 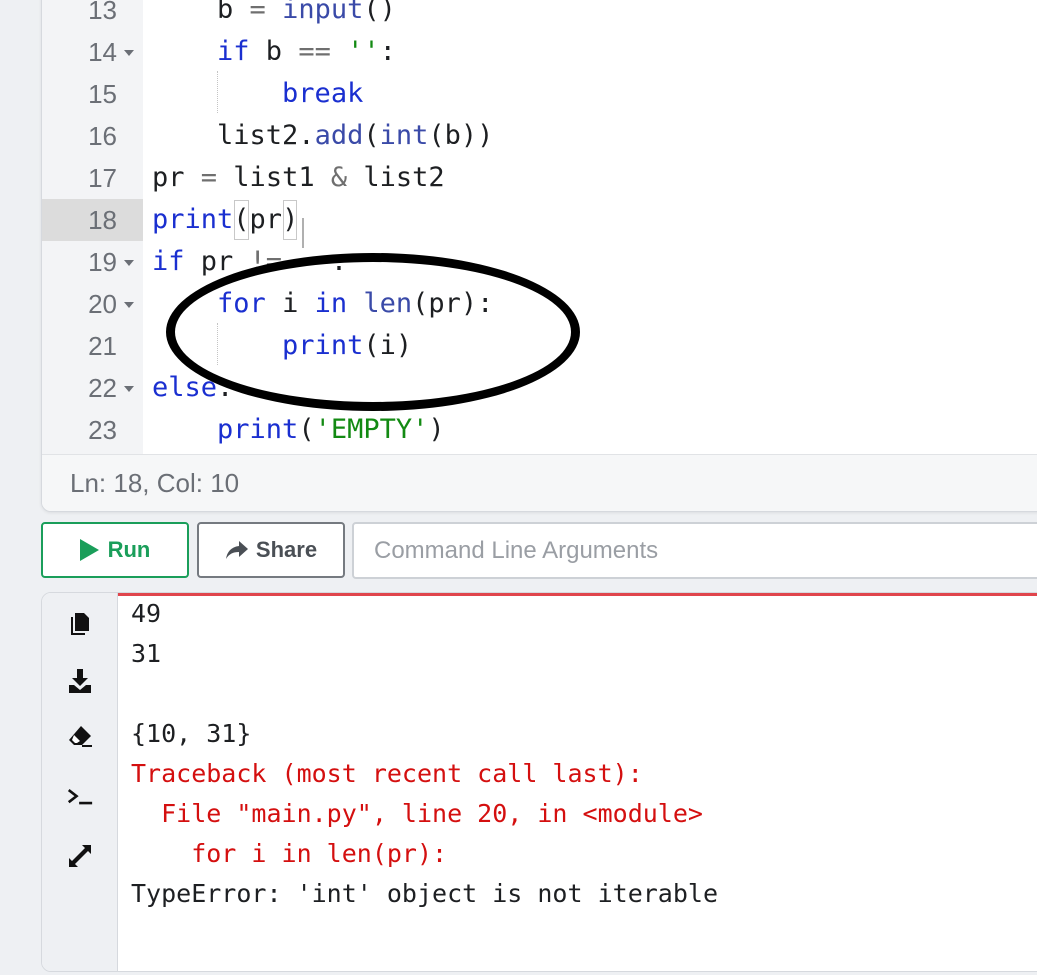 What do you see at coordinates (92, 304) in the screenshot?
I see `line-number-cell: 20` at bounding box center [92, 304].